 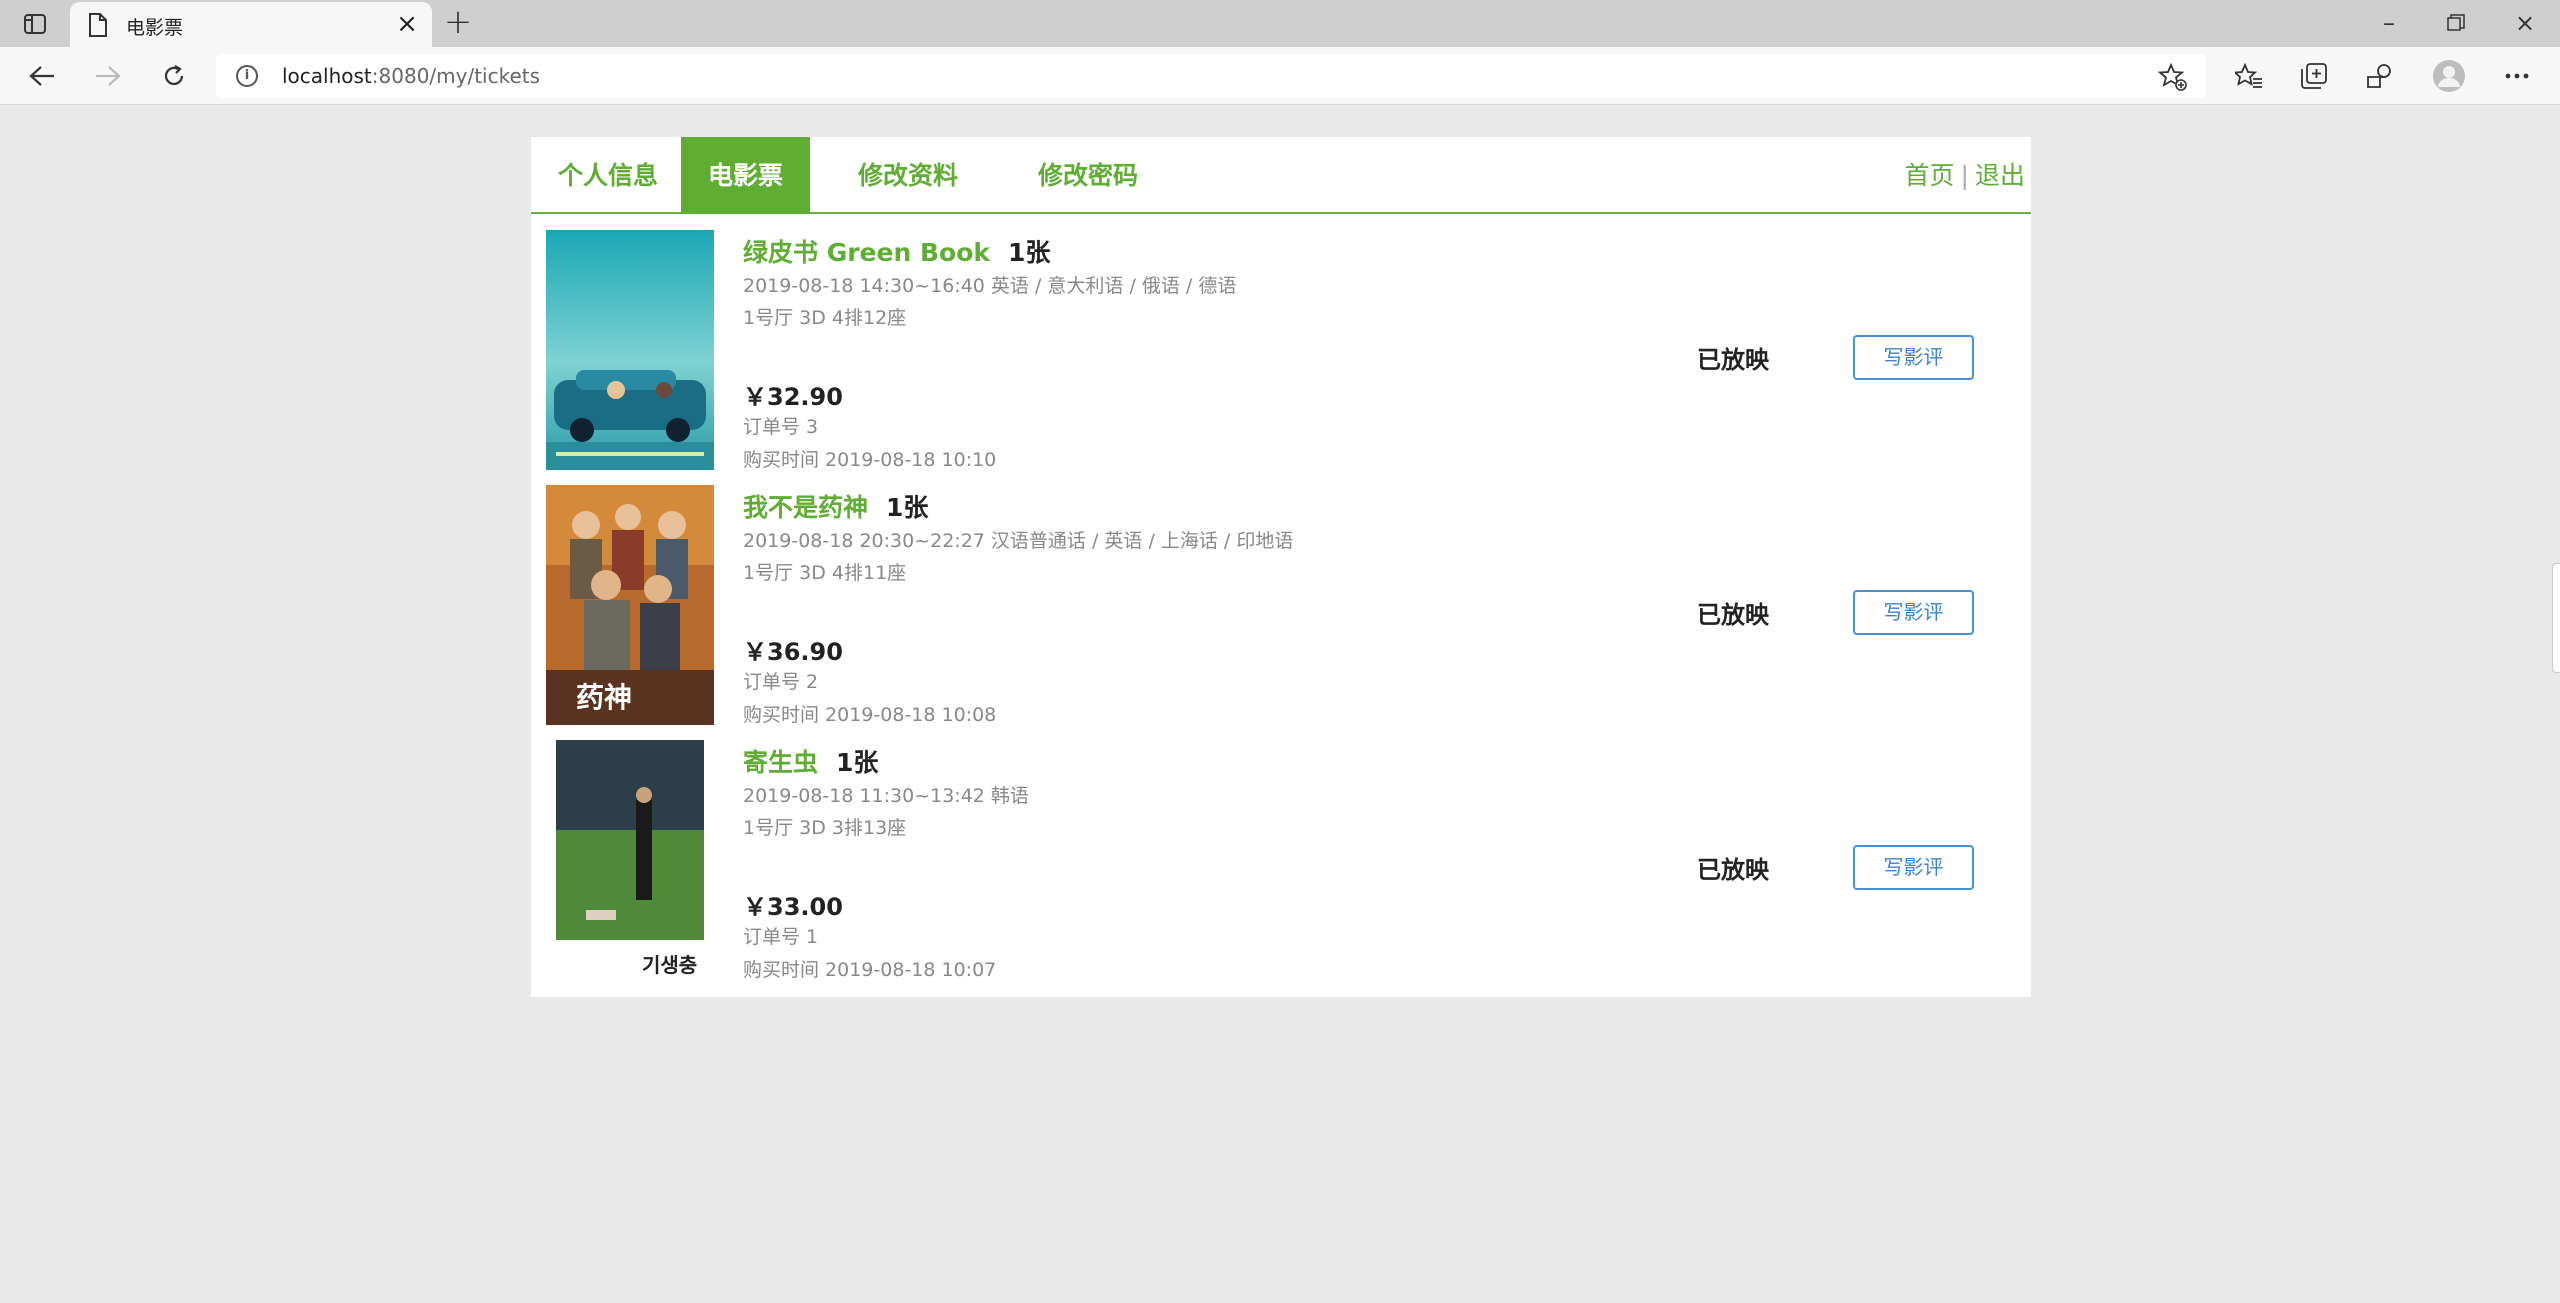 What do you see at coordinates (781, 682) in the screenshot?
I see `order-number: 订单号 2` at bounding box center [781, 682].